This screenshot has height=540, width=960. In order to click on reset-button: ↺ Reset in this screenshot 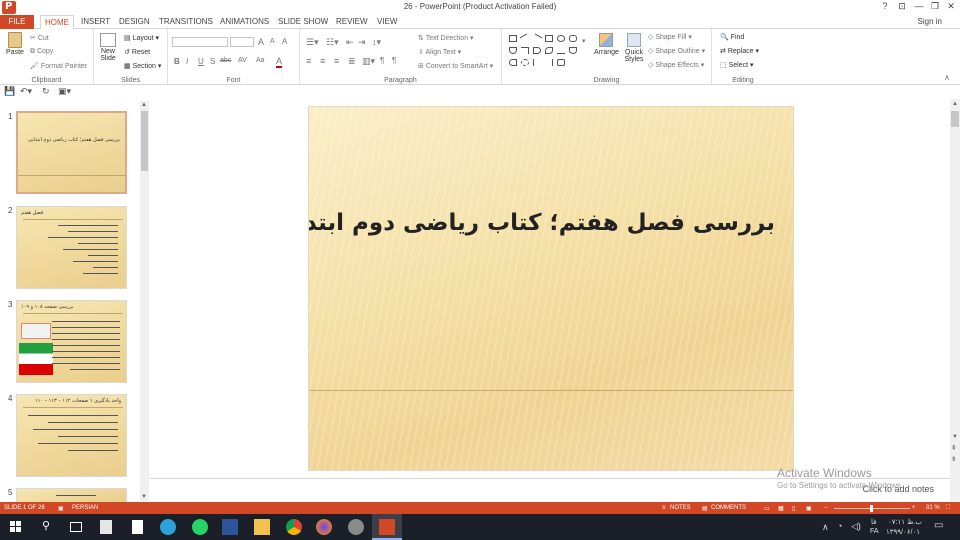, I will do `click(137, 52)`.